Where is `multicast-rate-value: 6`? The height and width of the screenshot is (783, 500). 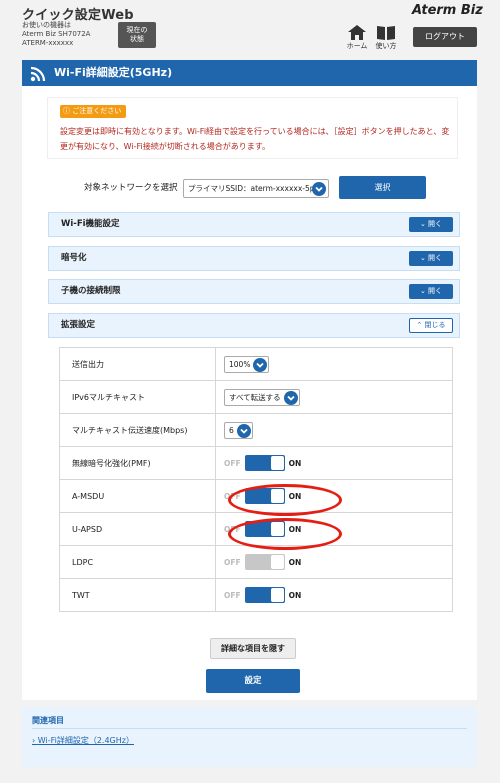 multicast-rate-value: 6 is located at coordinates (231, 430).